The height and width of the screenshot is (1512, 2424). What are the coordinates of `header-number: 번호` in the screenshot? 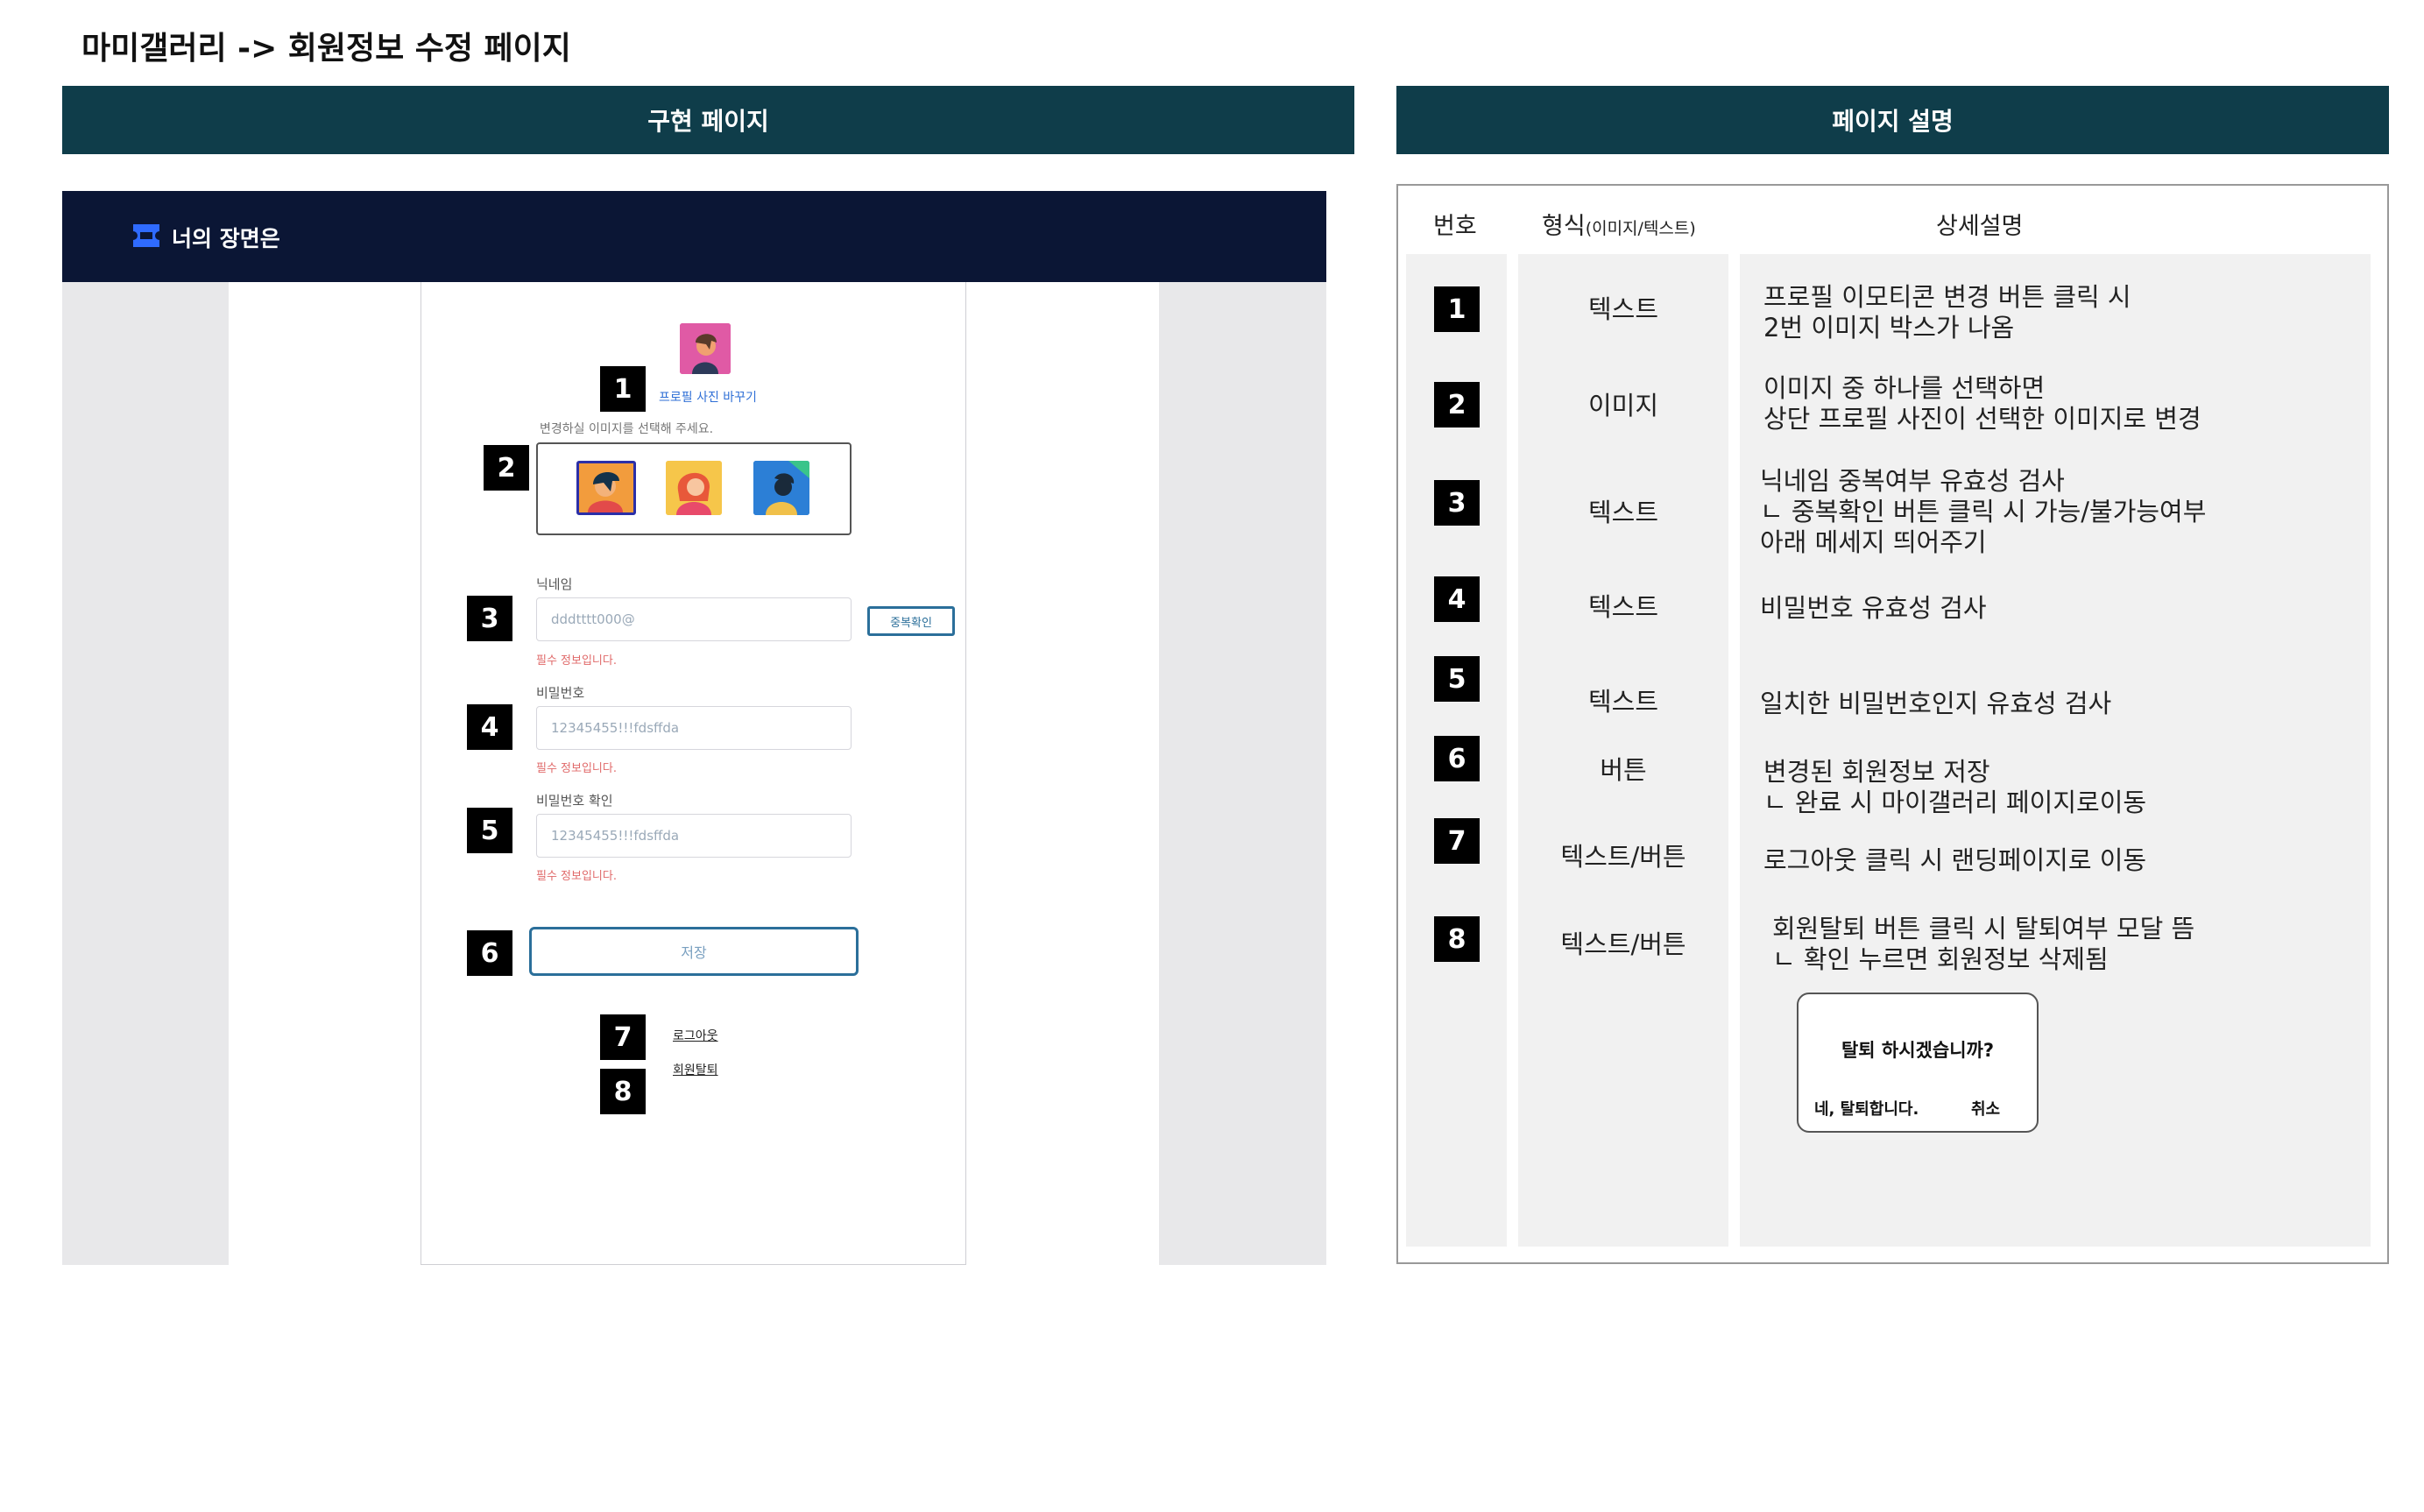 It's located at (1455, 226).